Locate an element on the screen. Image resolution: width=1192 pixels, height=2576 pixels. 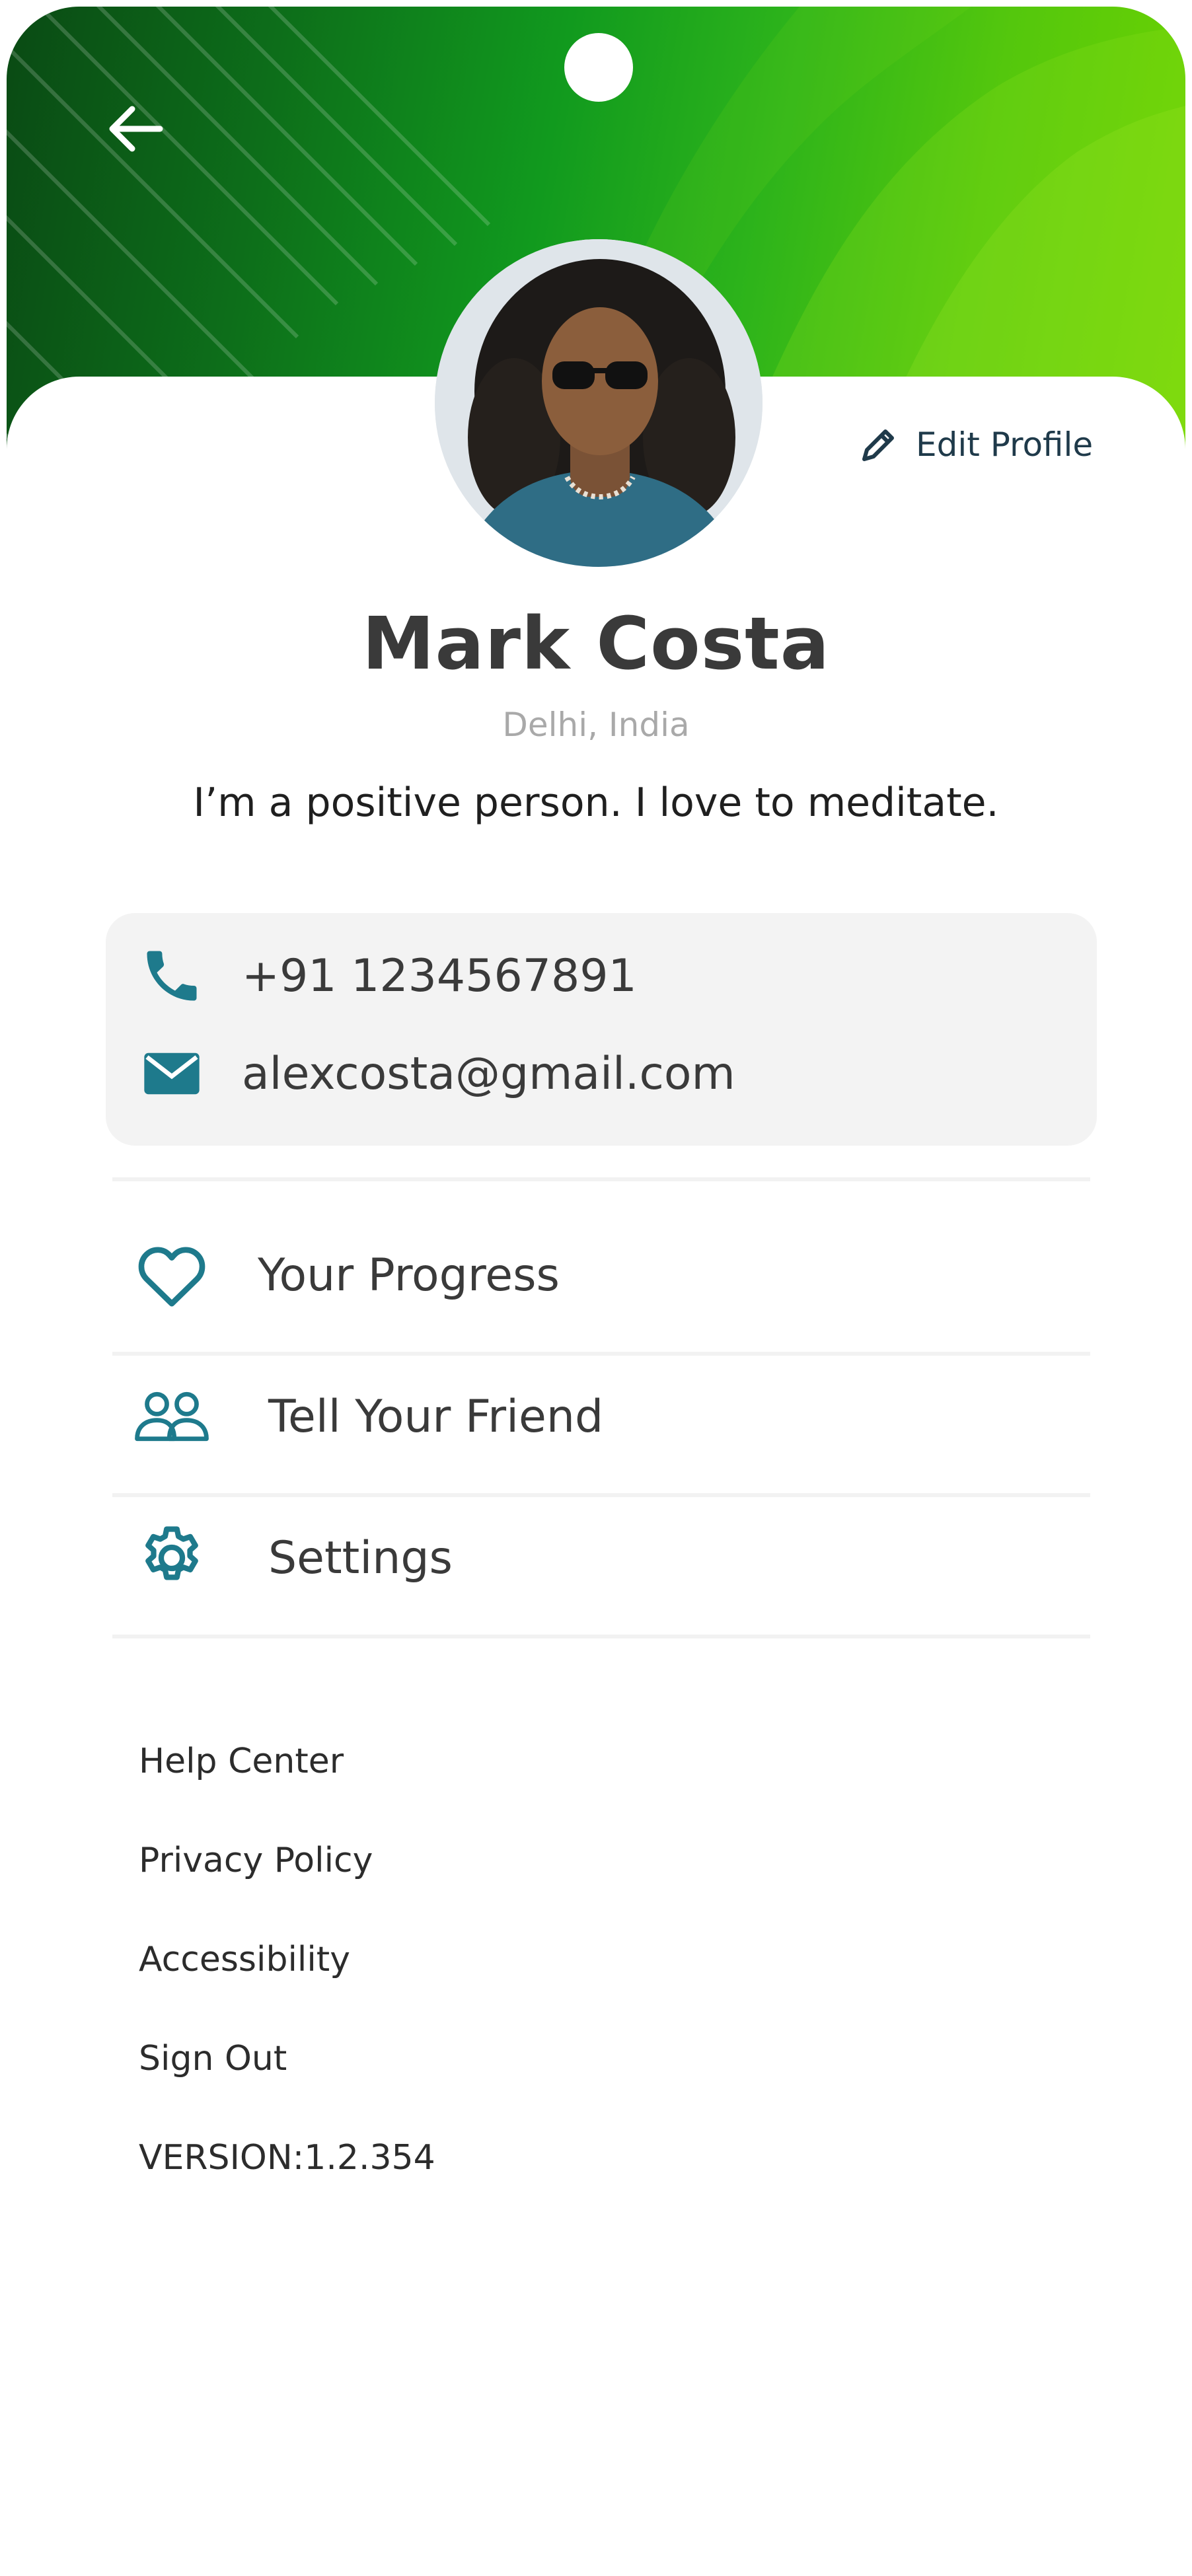
pencil-icon is located at coordinates (878, 445).